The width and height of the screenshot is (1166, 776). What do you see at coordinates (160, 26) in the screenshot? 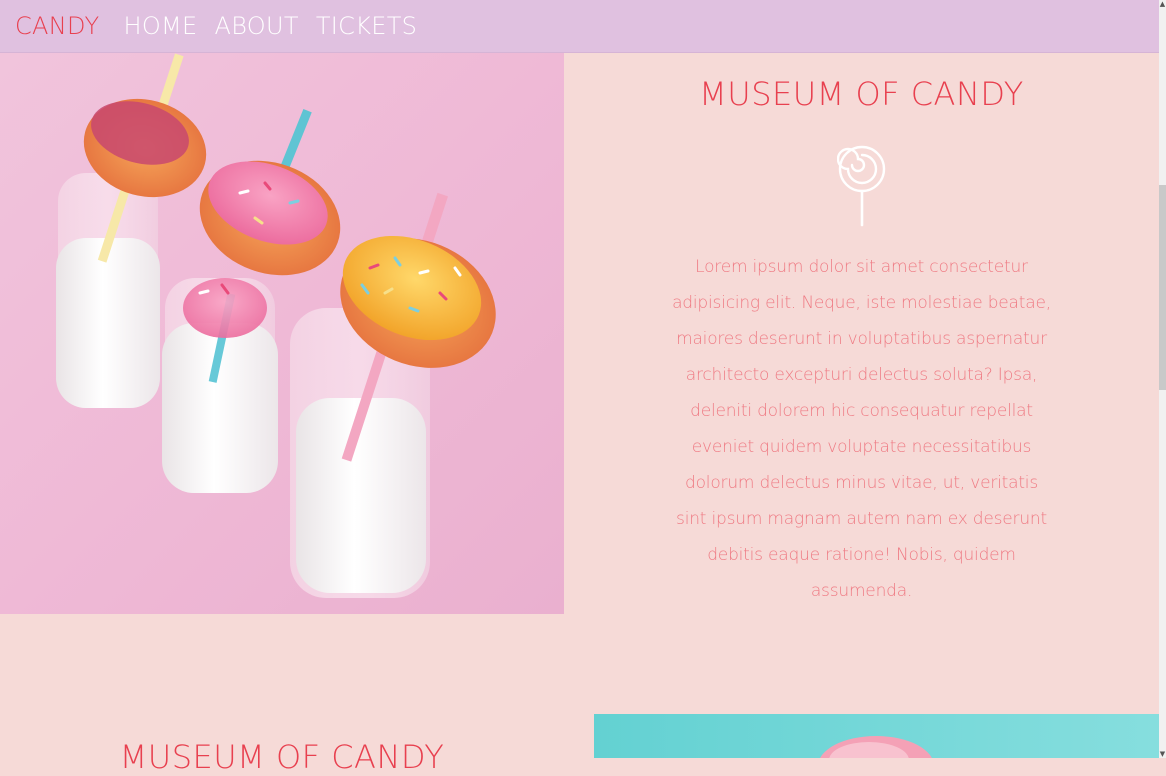
I see `nav-link-home: HOME` at bounding box center [160, 26].